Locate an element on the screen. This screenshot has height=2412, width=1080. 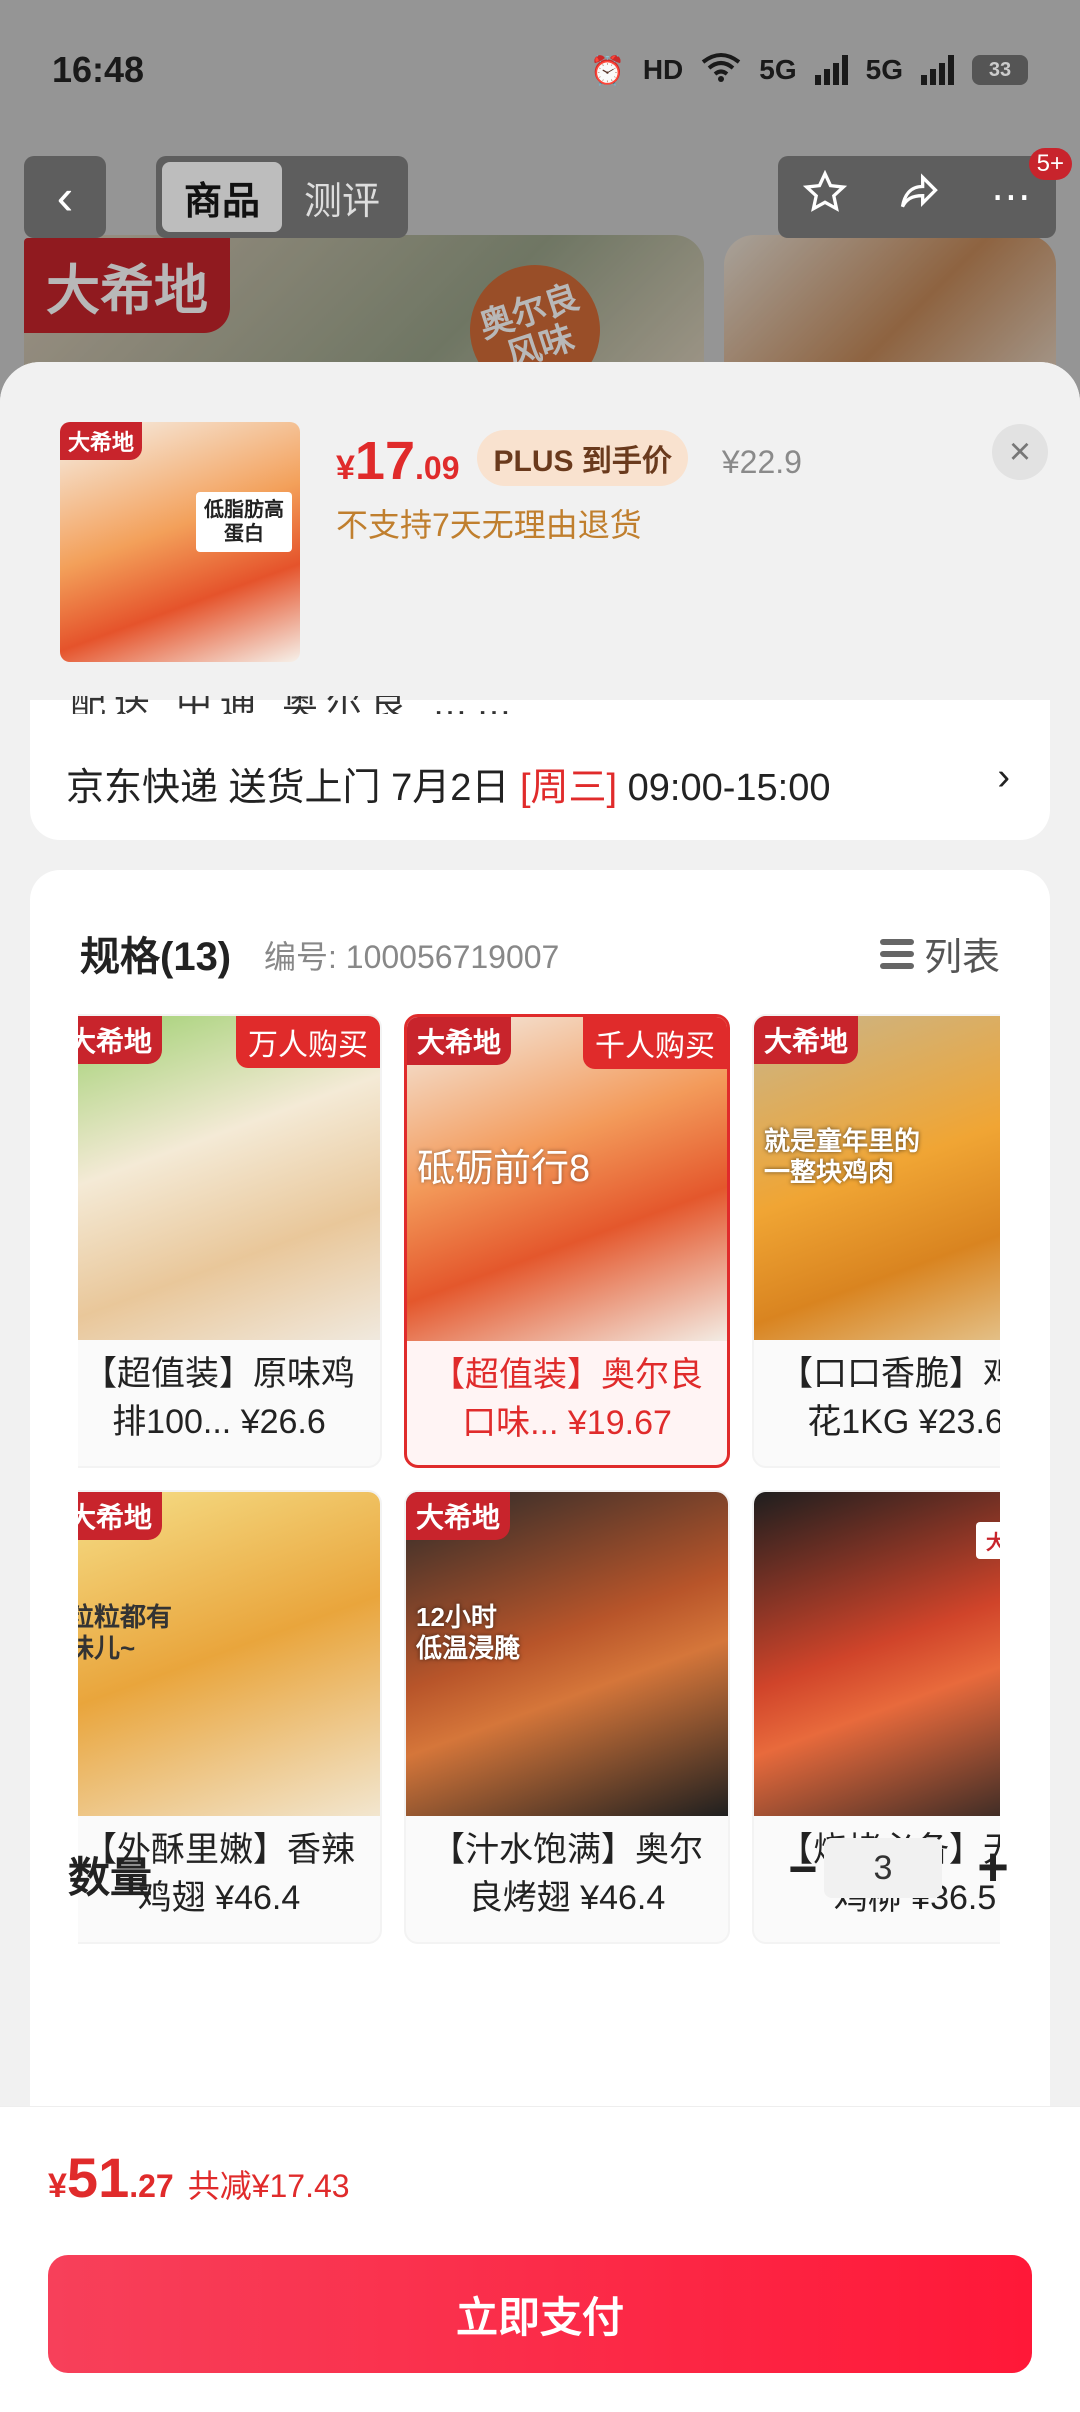
total-row: ¥ 51 .27 共减¥17.43 is located at coordinates (199, 2177).